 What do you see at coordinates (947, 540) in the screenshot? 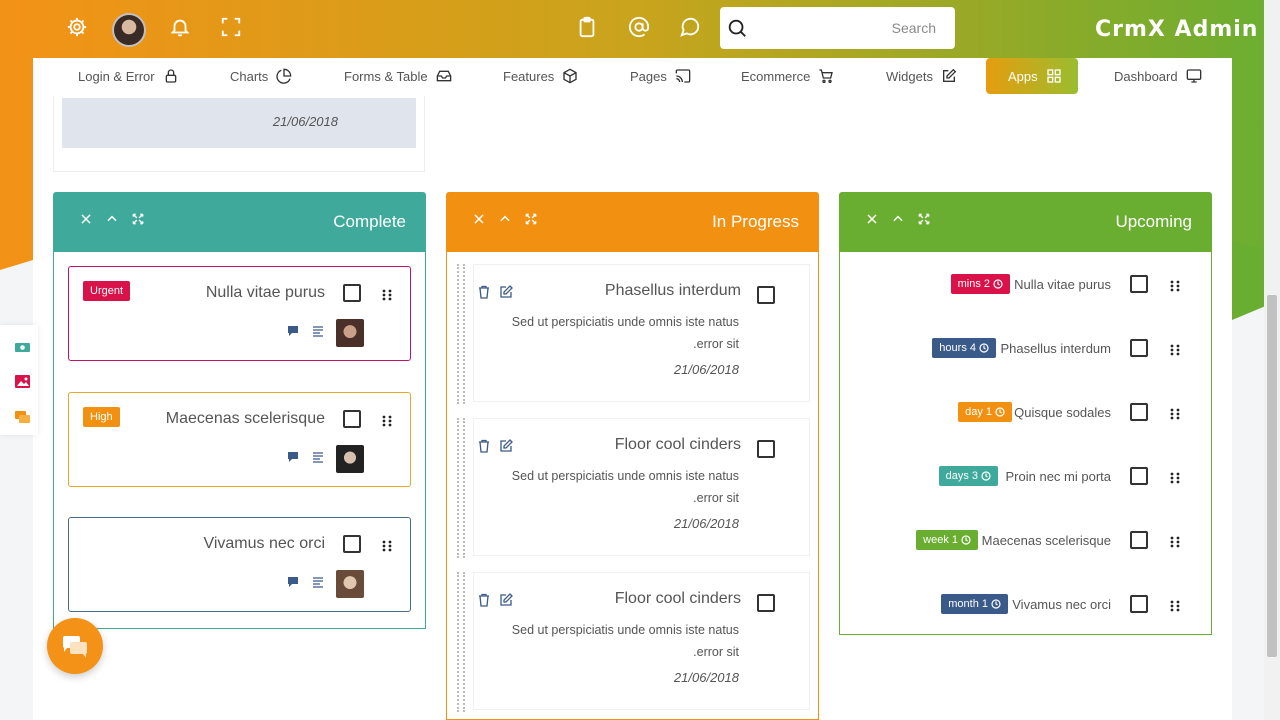
I see `time-badge: week 1` at bounding box center [947, 540].